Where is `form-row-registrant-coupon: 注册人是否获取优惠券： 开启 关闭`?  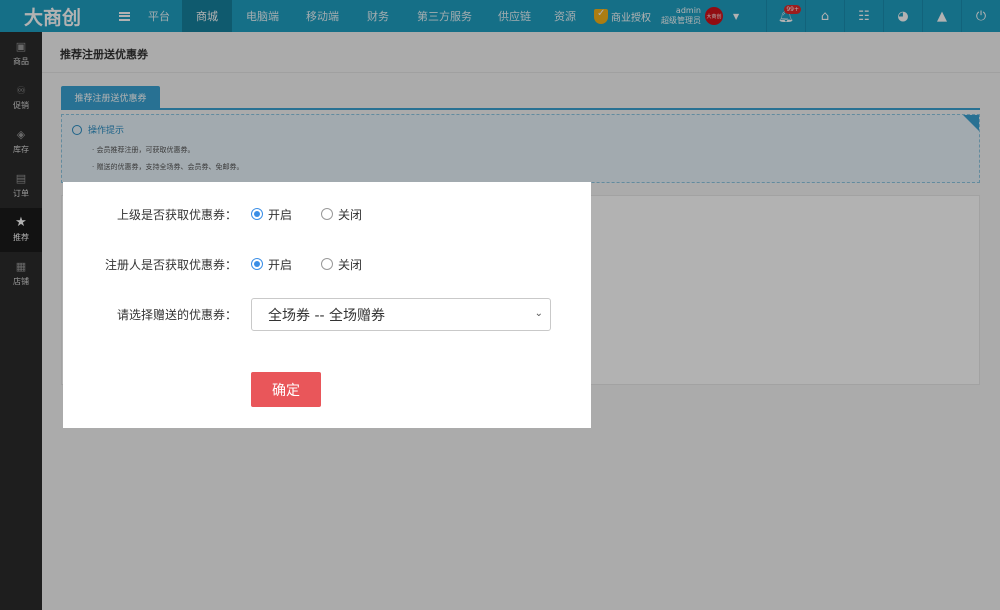 form-row-registrant-coupon: 注册人是否获取优惠券： 开启 关闭 is located at coordinates (327, 264).